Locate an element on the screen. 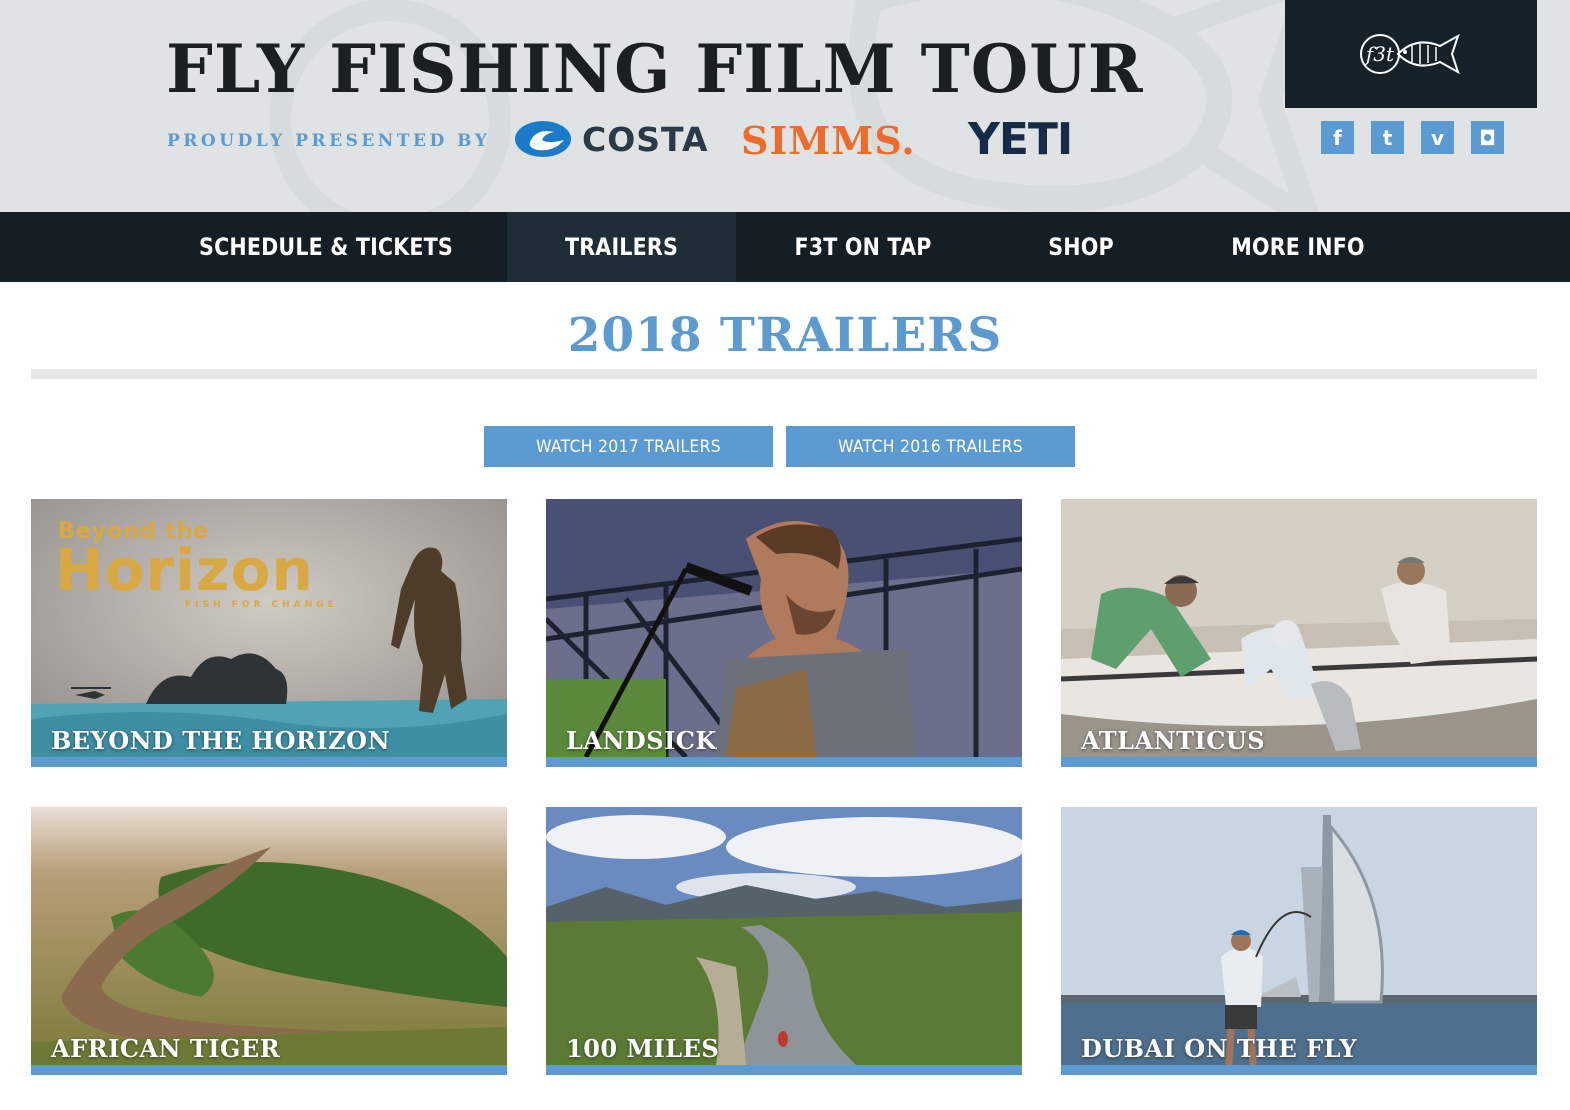  instagram-icon: ◘ is located at coordinates (1487, 137).